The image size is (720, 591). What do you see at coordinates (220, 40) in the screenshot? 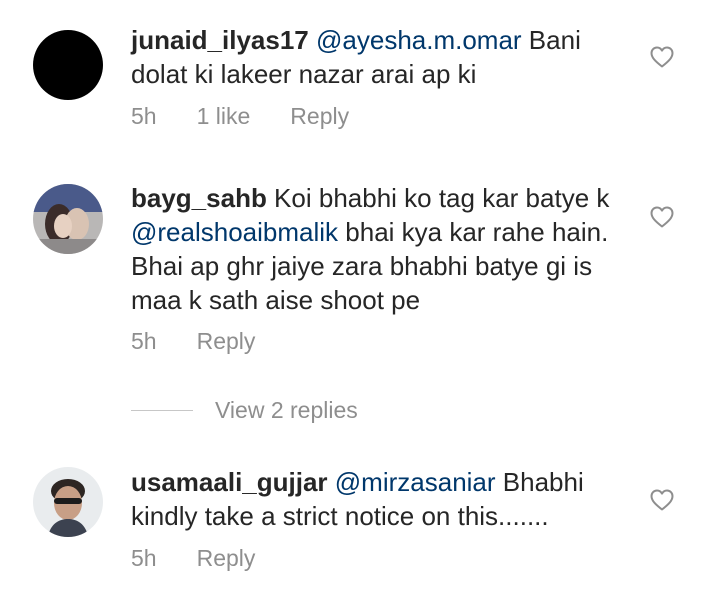
I see `comment-username: junaid_ilyas17` at bounding box center [220, 40].